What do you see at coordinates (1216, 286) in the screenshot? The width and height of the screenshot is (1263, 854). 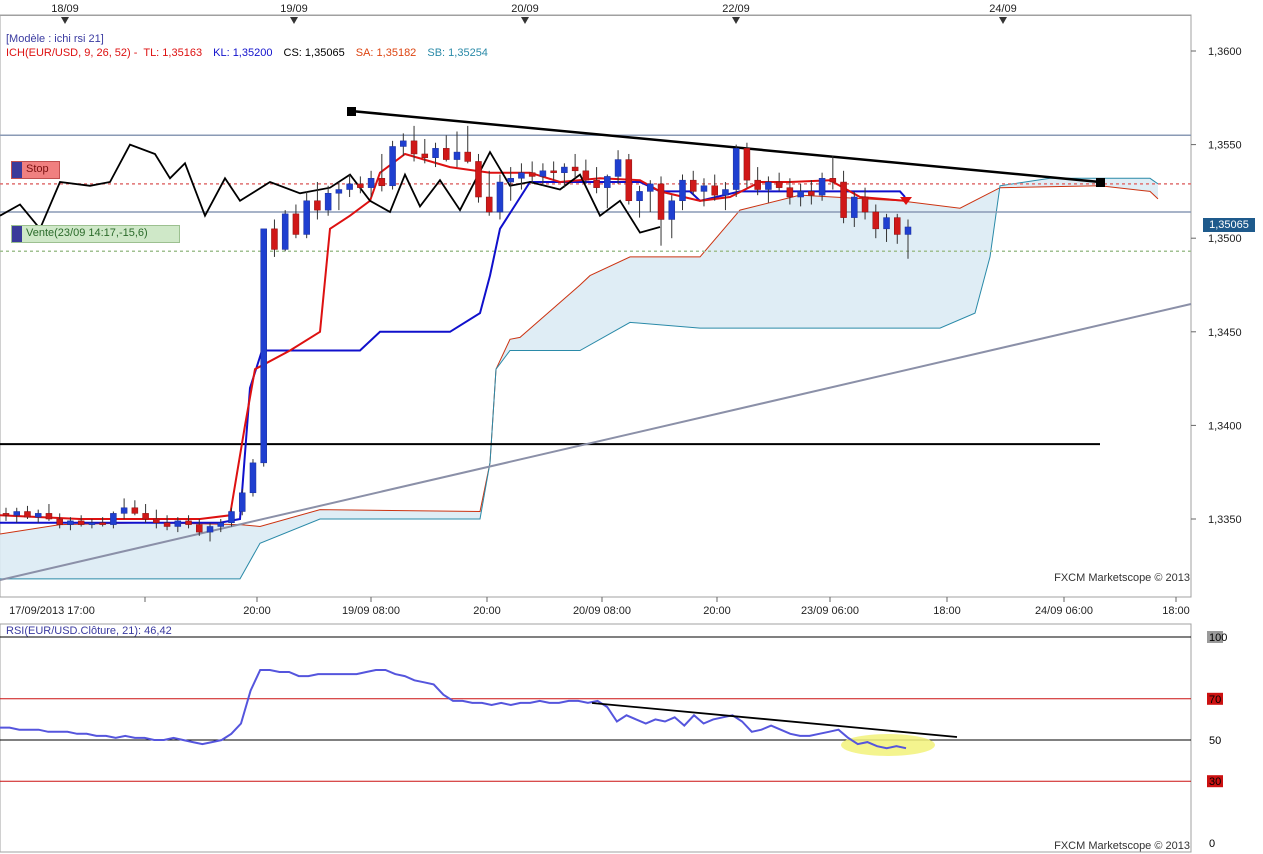 I see `price-y-axis: 1,3600 1,3550 1,3500 1,3450 1,3400 1,3350` at bounding box center [1216, 286].